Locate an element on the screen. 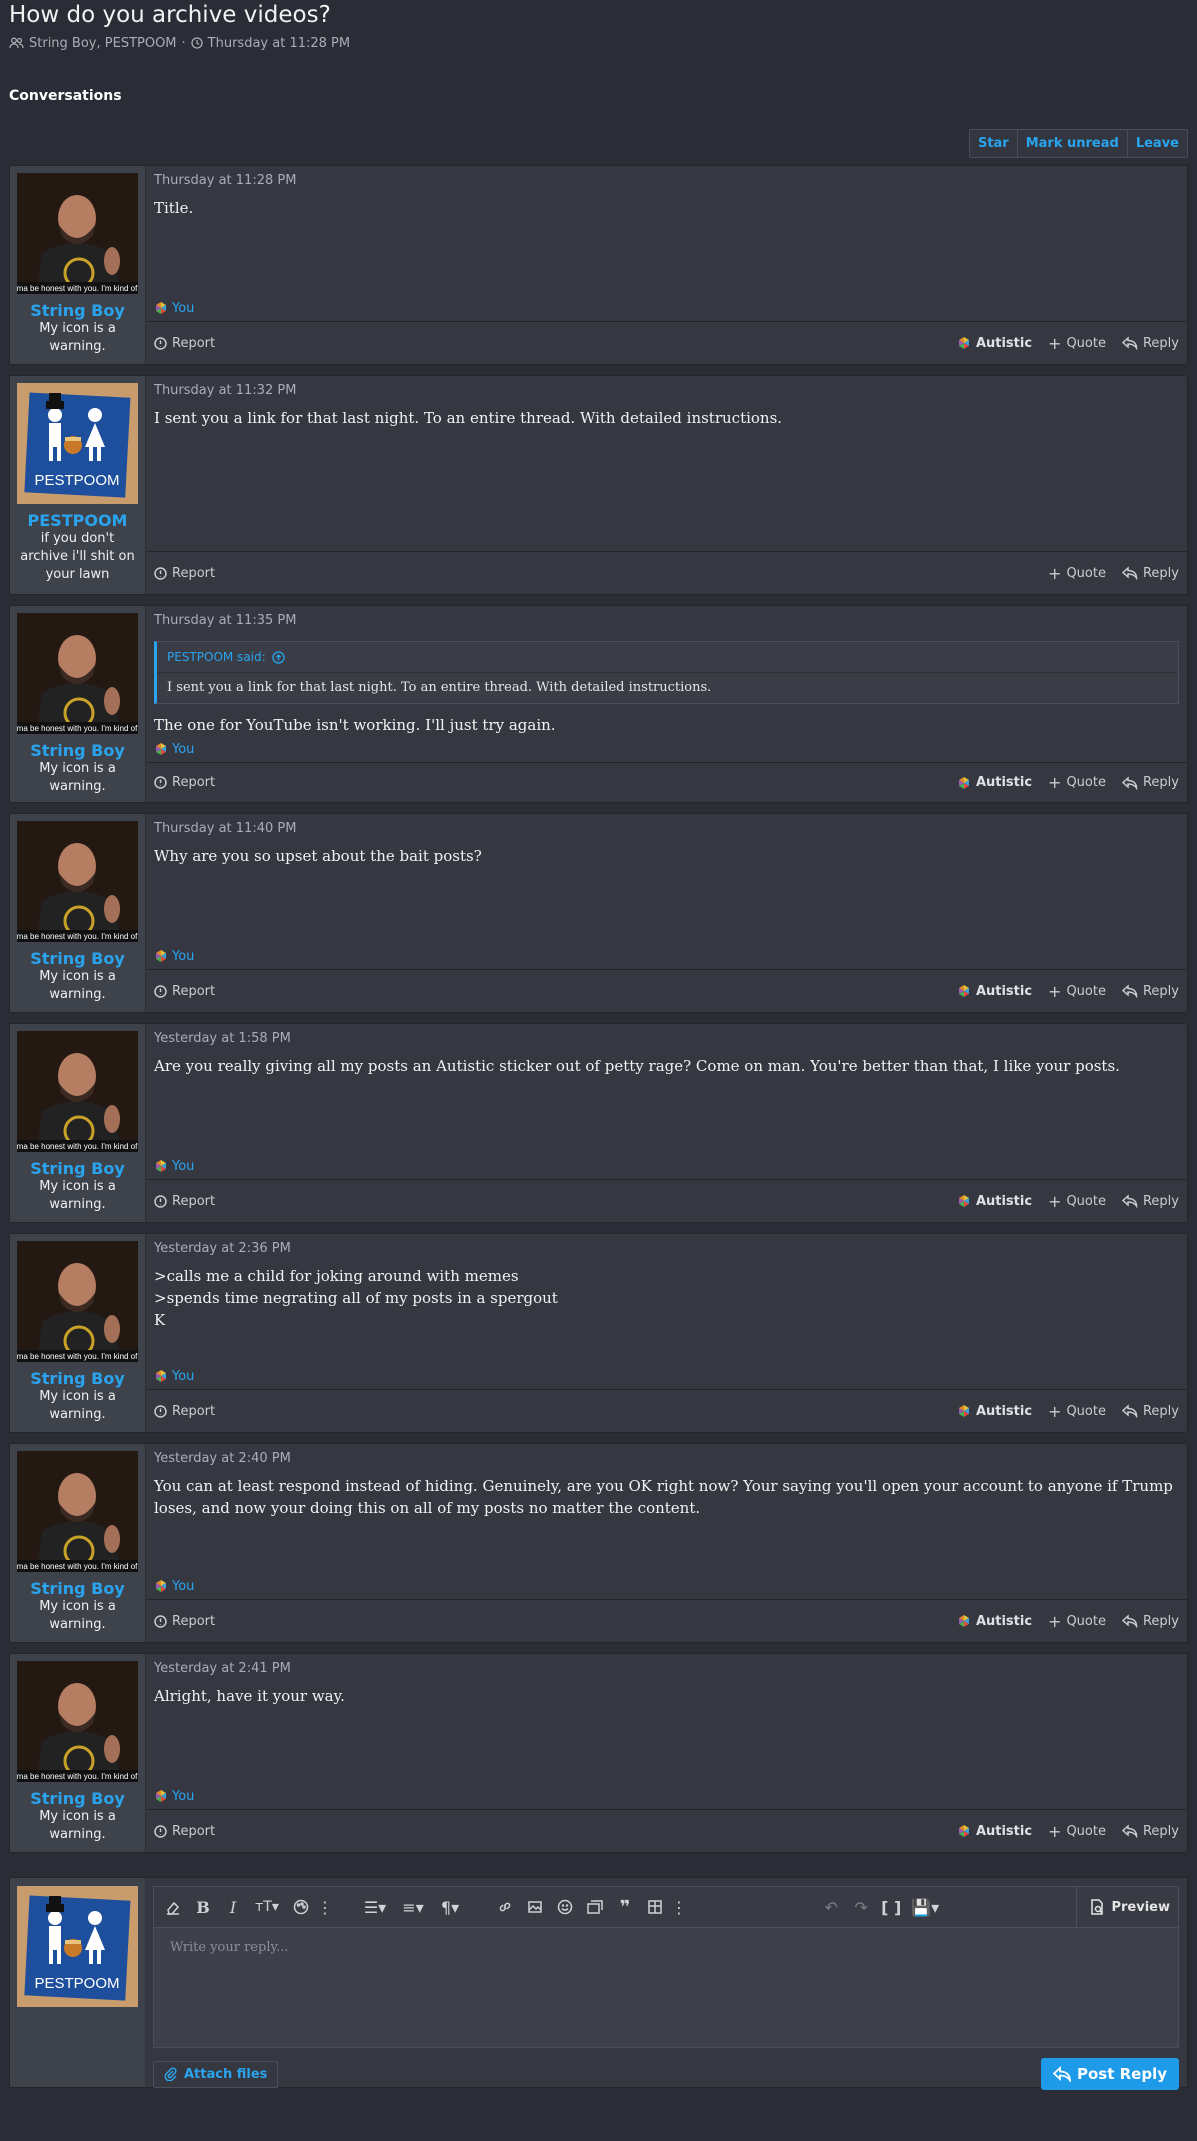  message-date: Yesterday at 2:40 PM is located at coordinates (666, 1460).